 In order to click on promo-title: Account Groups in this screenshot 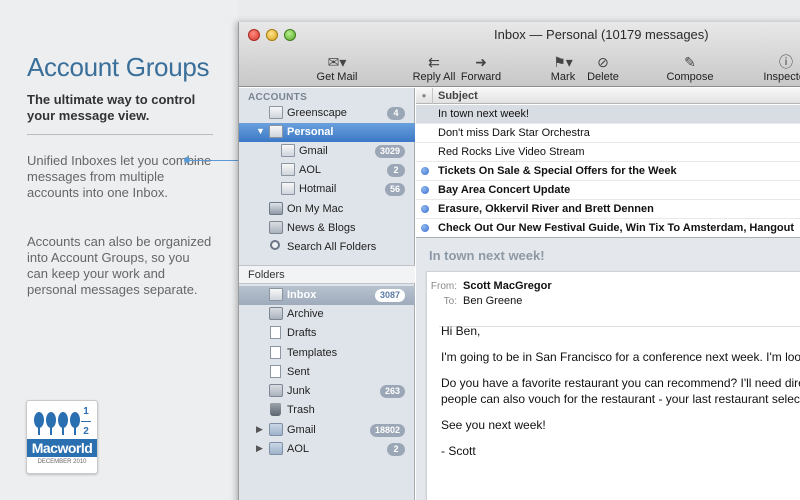, I will do `click(118, 67)`.